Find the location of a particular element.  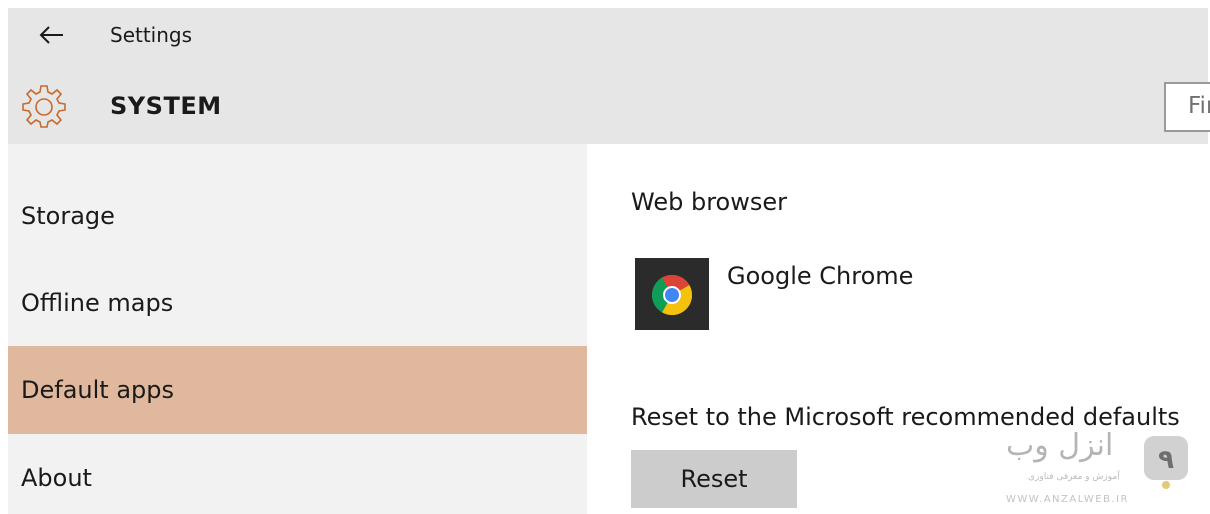

chrome-icon is located at coordinates (672, 295).